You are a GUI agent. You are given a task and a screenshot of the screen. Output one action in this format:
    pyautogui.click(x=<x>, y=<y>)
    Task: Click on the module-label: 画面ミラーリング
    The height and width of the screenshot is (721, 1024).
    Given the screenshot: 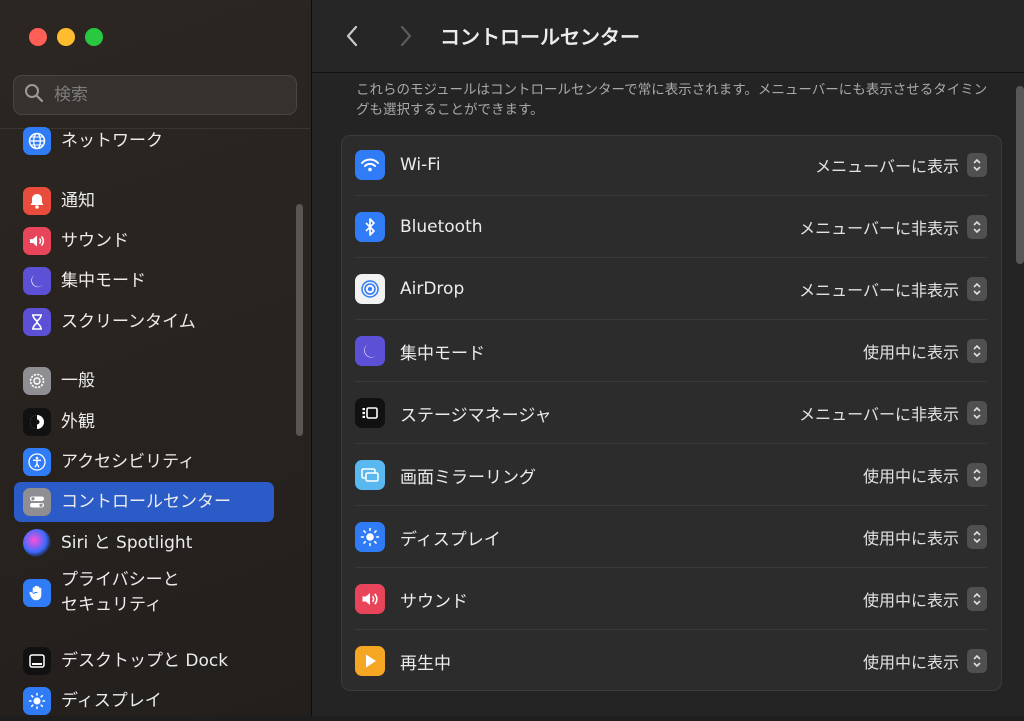 What is the action you would take?
    pyautogui.click(x=468, y=477)
    